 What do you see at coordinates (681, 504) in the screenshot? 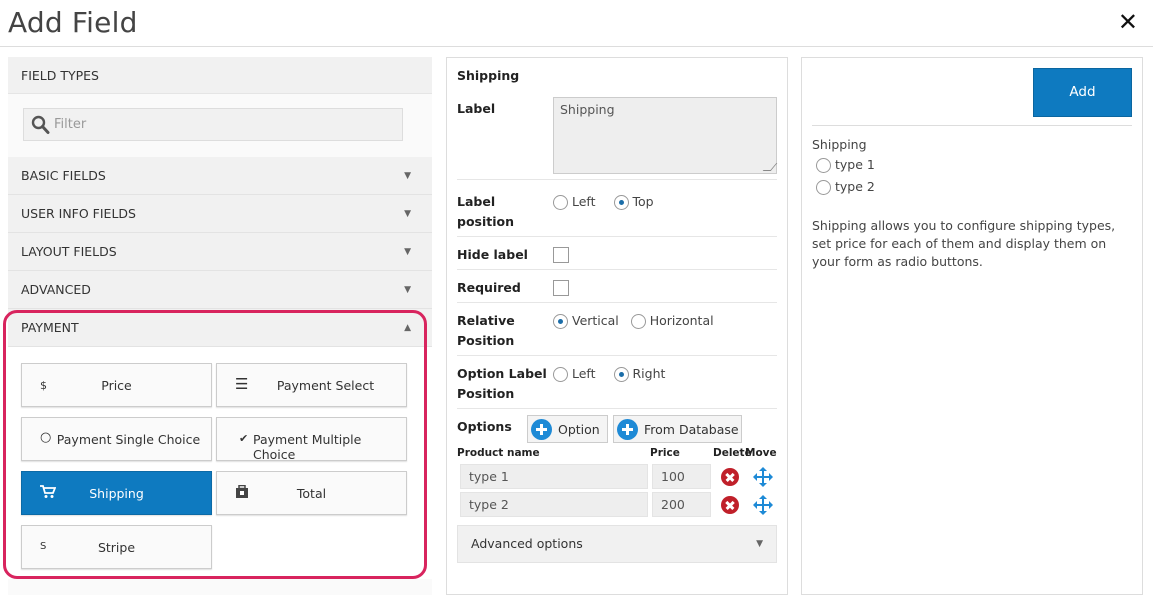
I see `option-price-input: 200` at bounding box center [681, 504].